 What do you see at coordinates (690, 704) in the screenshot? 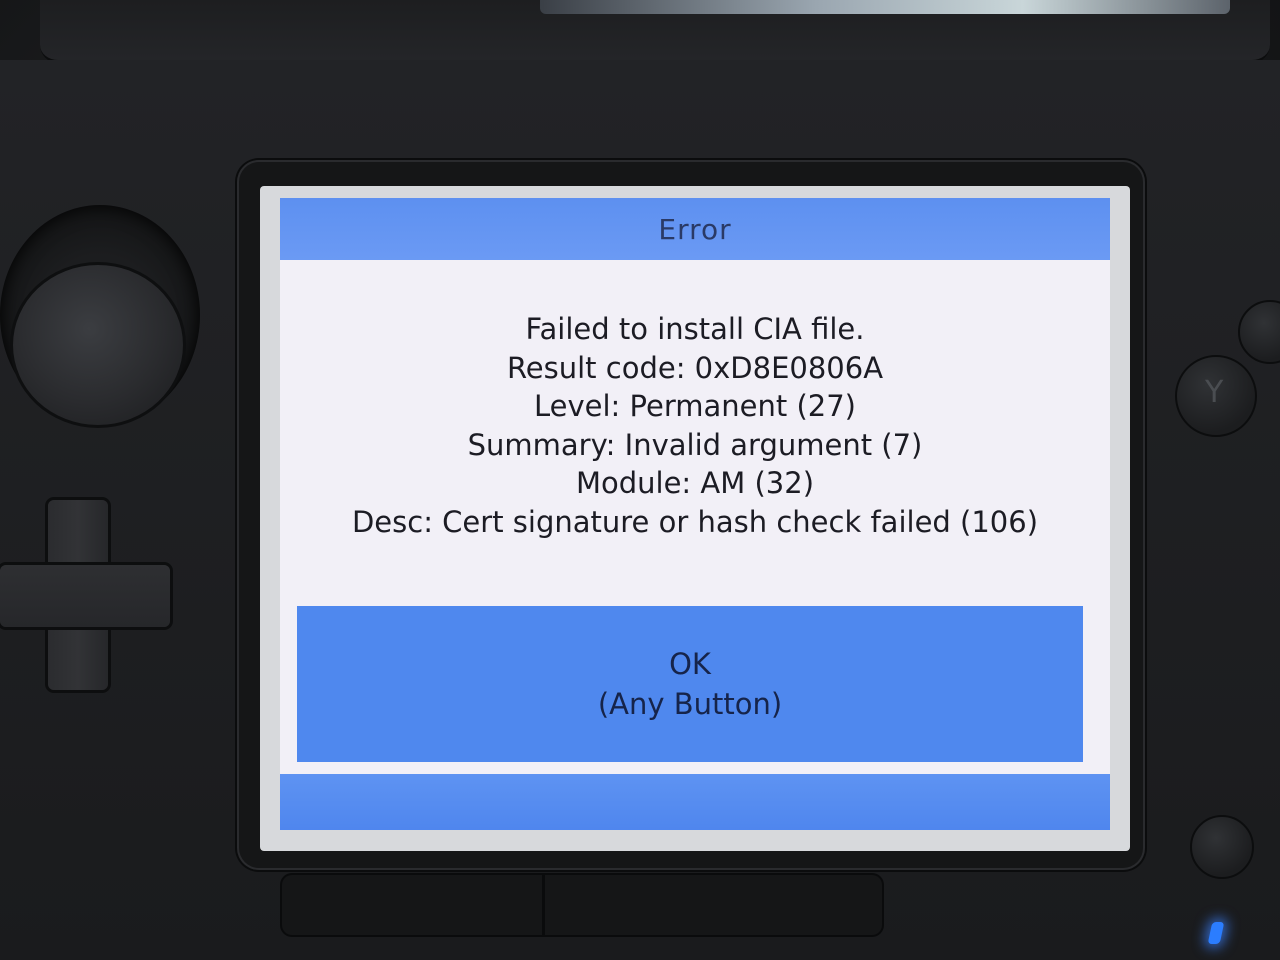
I see `ok-button-hint: (Any Button)` at bounding box center [690, 704].